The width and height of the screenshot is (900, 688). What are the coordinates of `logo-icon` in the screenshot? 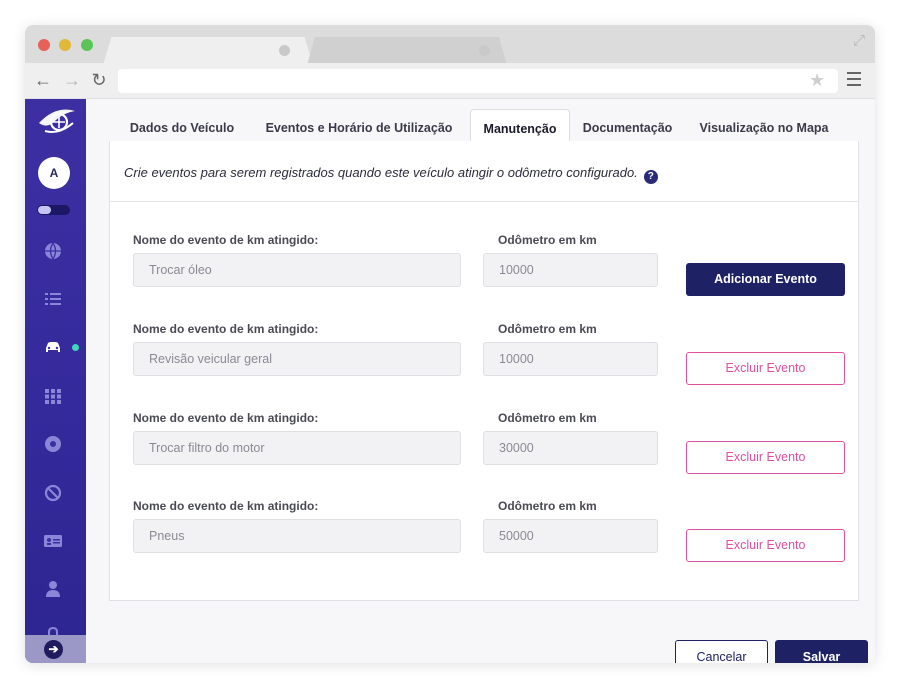 It's located at (57, 121).